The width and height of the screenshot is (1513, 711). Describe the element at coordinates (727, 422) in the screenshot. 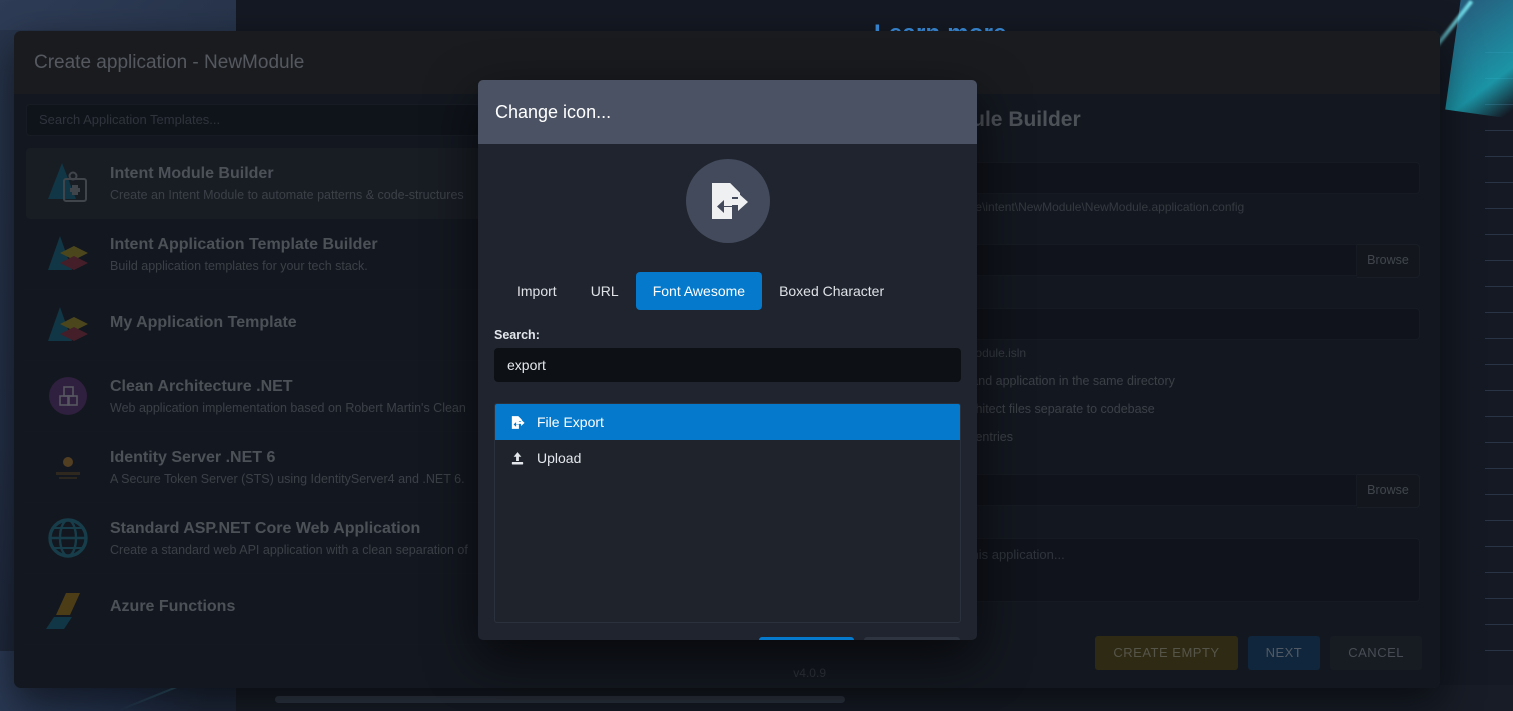

I see `result-item-file-export: File Export` at that location.